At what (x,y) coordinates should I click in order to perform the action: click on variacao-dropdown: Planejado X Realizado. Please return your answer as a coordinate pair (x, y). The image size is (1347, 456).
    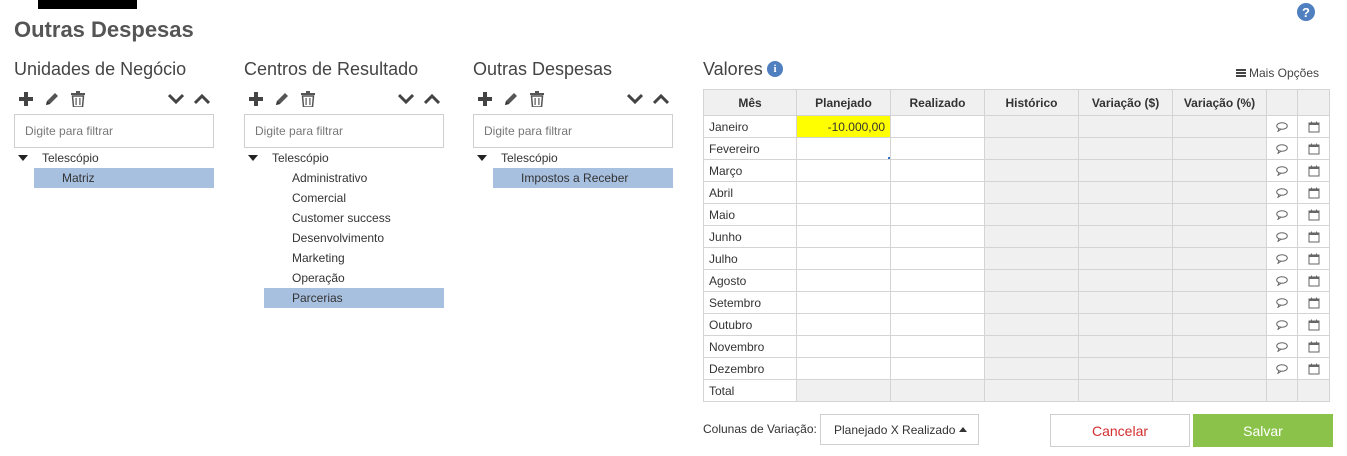
    Looking at the image, I should click on (899, 429).